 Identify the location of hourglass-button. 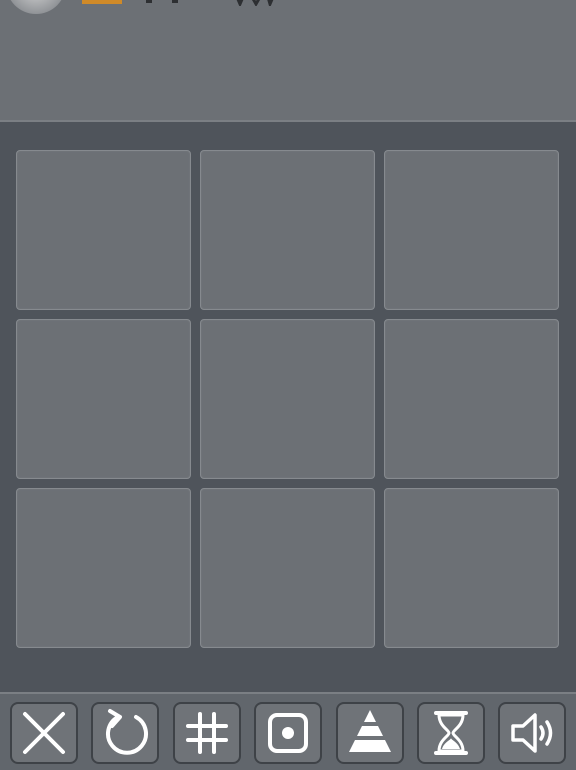
(451, 733).